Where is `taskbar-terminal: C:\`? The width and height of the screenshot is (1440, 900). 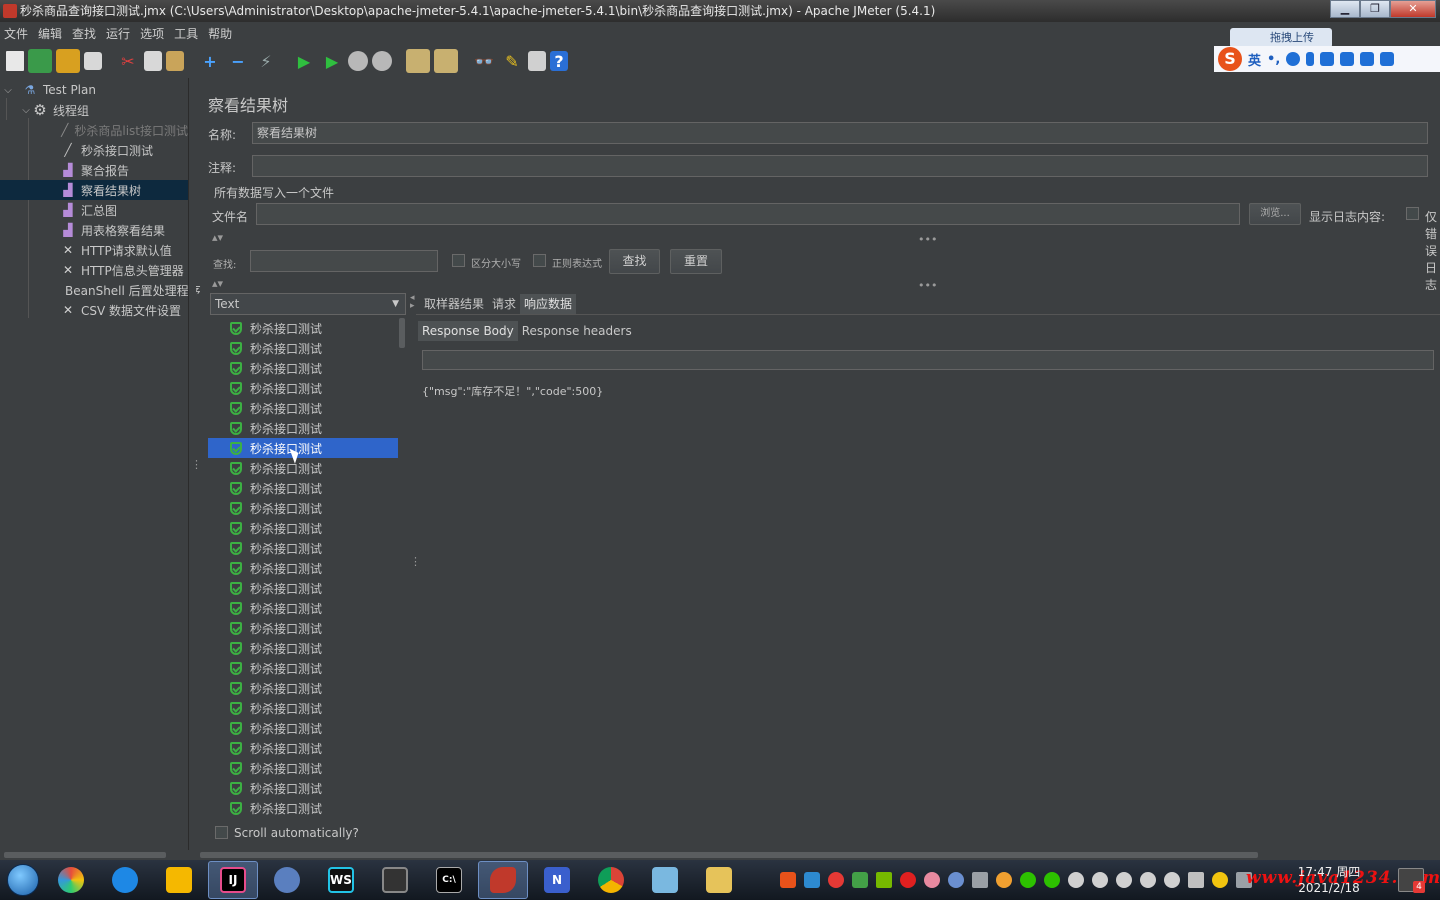 taskbar-terminal: C:\ is located at coordinates (449, 880).